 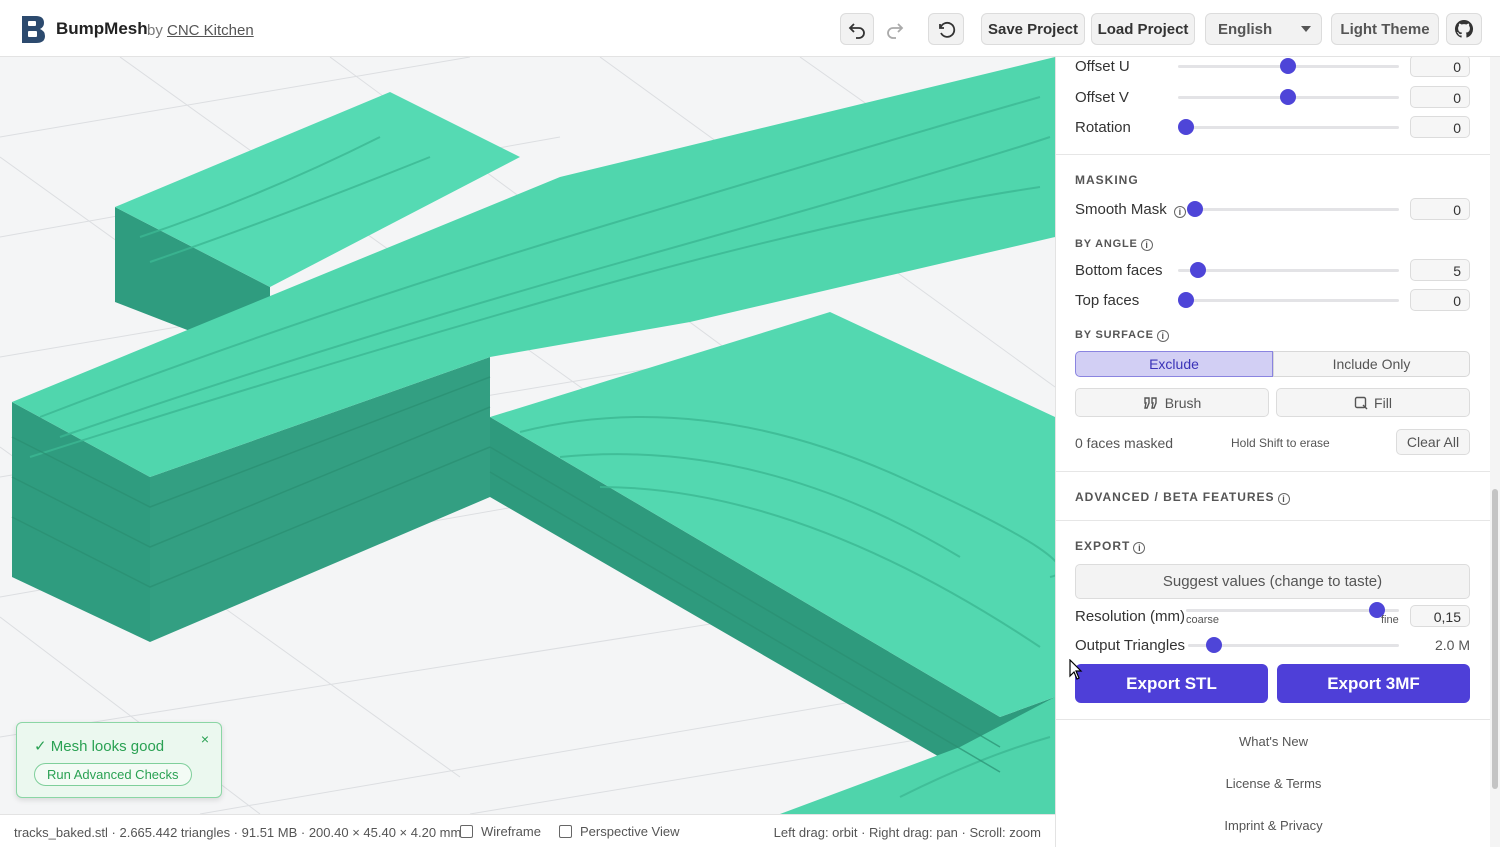 I want to click on bumpmesh-logo-icon, so click(x=33, y=29).